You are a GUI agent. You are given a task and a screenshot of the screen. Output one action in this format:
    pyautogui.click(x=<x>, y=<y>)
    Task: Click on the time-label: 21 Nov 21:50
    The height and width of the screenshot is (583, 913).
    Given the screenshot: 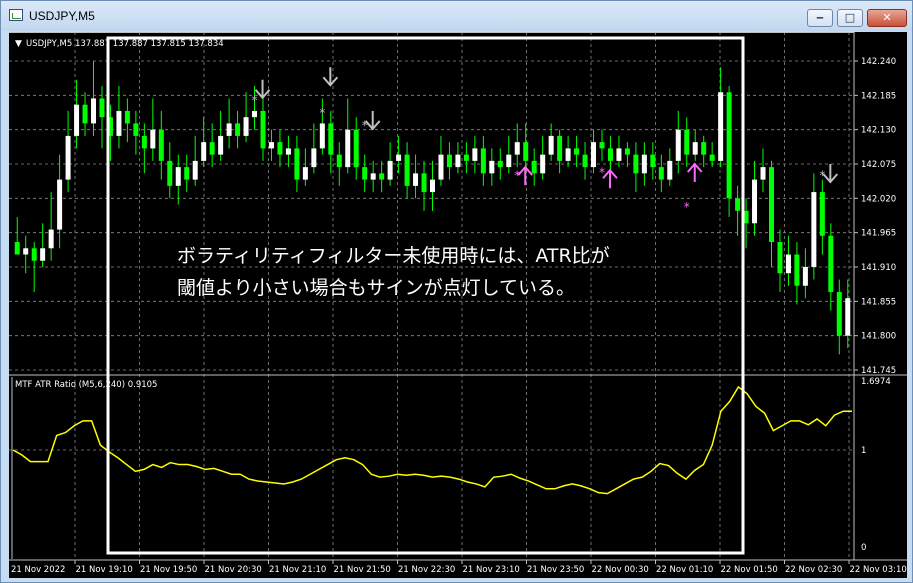 What is the action you would take?
    pyautogui.click(x=362, y=570)
    